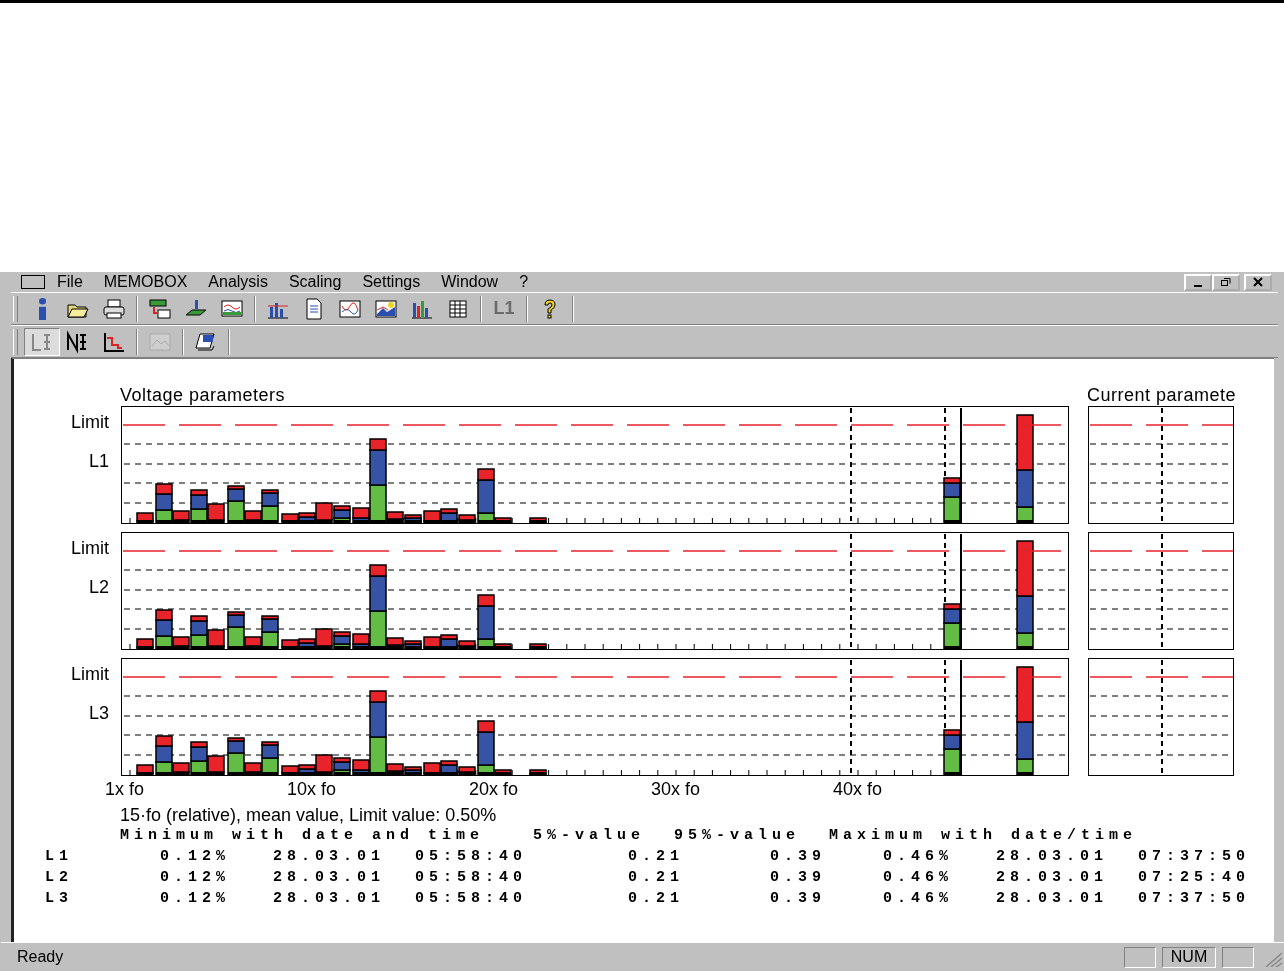 The image size is (1284, 971). I want to click on transfer-icon, so click(160, 308).